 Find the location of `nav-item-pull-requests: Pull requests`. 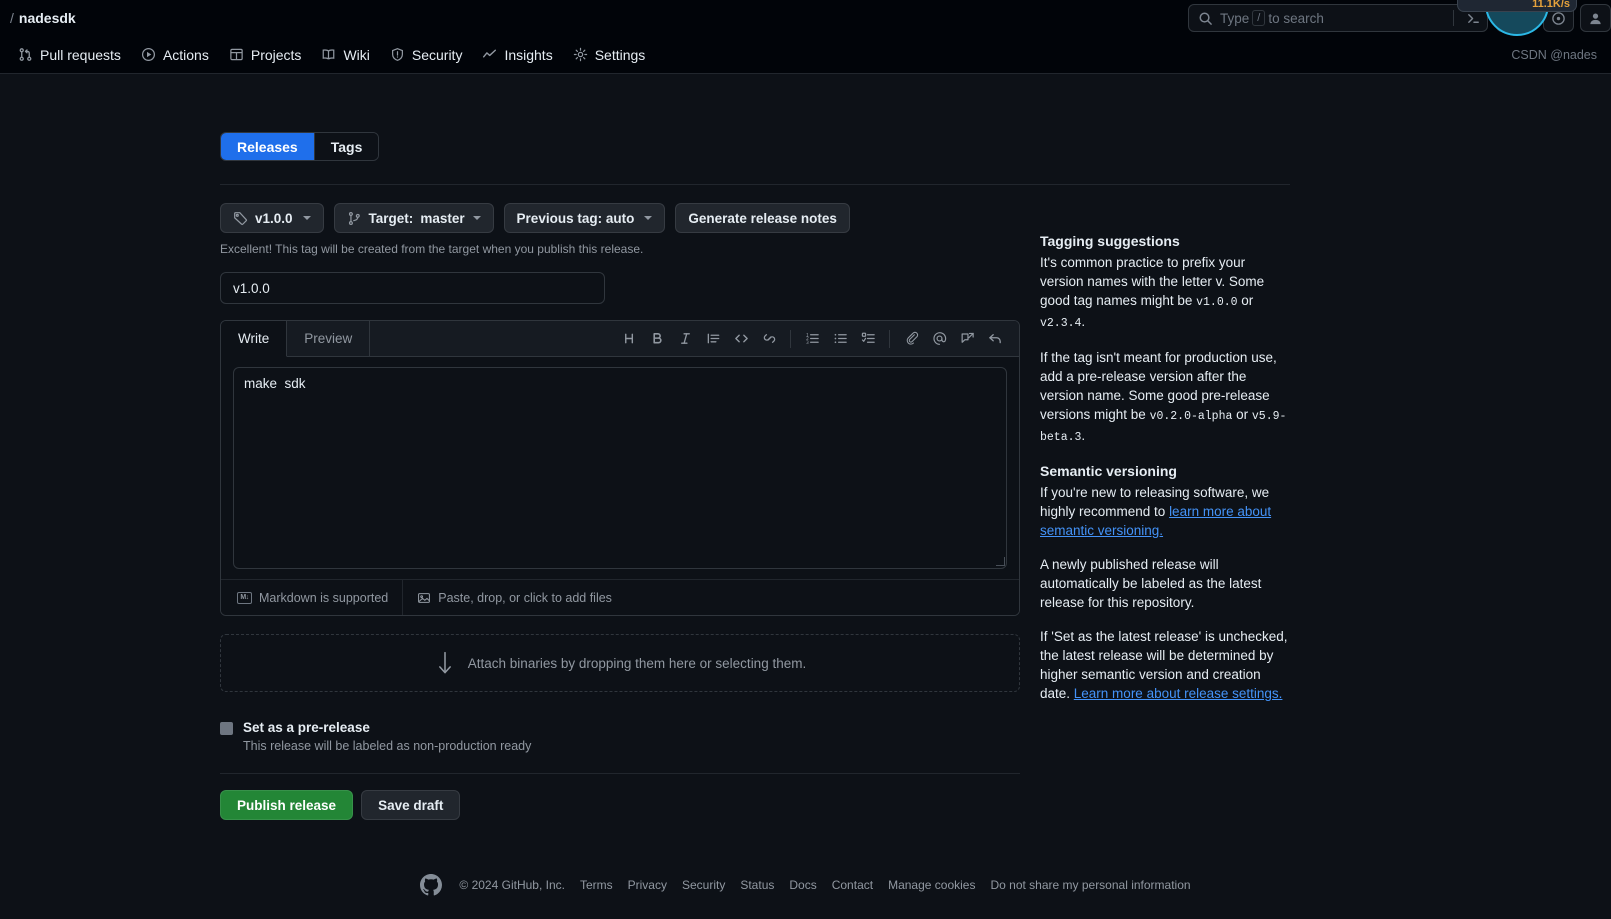

nav-item-pull-requests: Pull requests is located at coordinates (69, 55).